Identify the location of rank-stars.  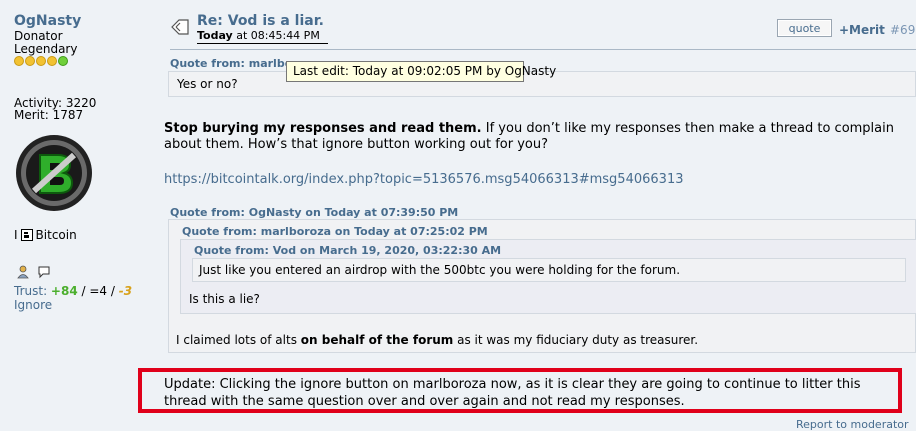
(41, 61).